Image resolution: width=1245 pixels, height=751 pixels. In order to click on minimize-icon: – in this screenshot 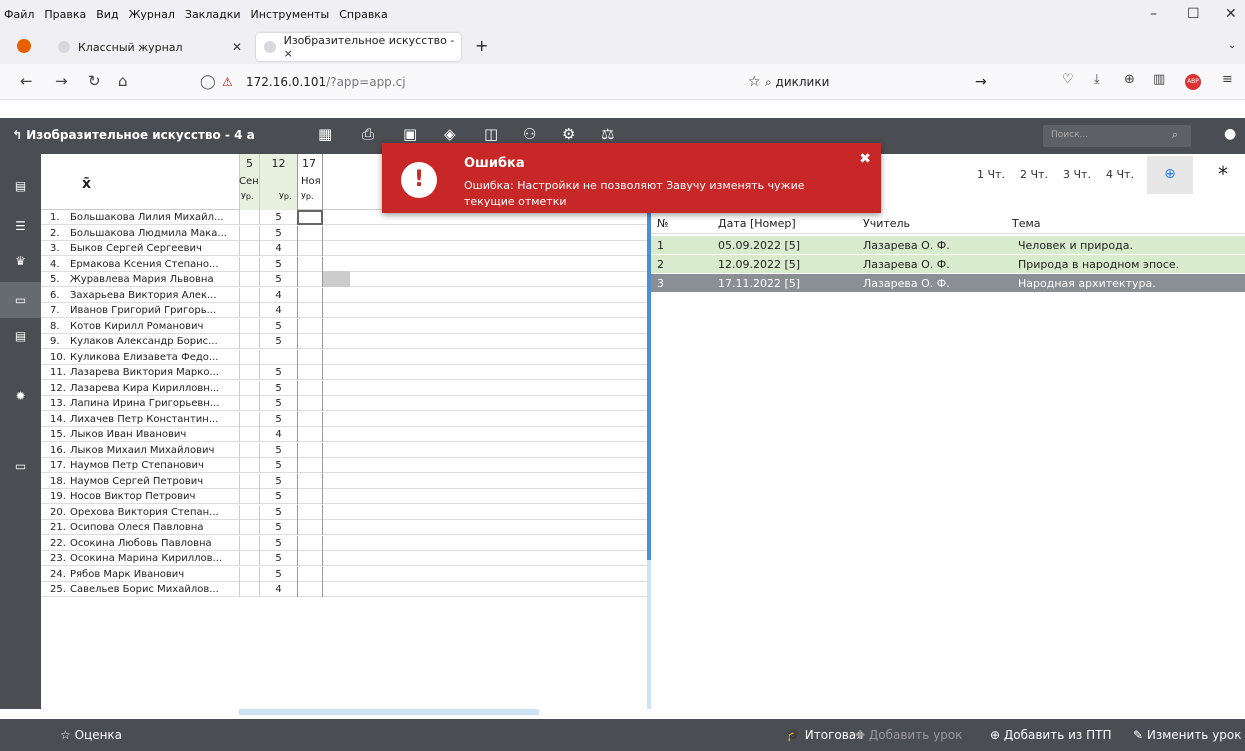, I will do `click(1153, 14)`.